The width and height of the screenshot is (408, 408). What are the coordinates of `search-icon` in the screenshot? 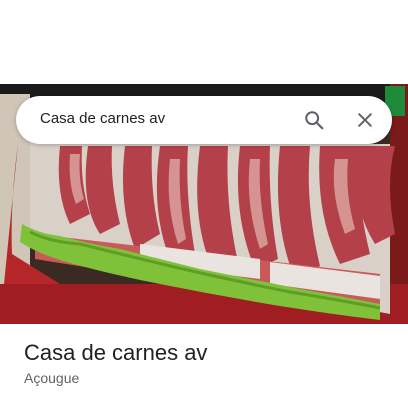 It's located at (314, 120).